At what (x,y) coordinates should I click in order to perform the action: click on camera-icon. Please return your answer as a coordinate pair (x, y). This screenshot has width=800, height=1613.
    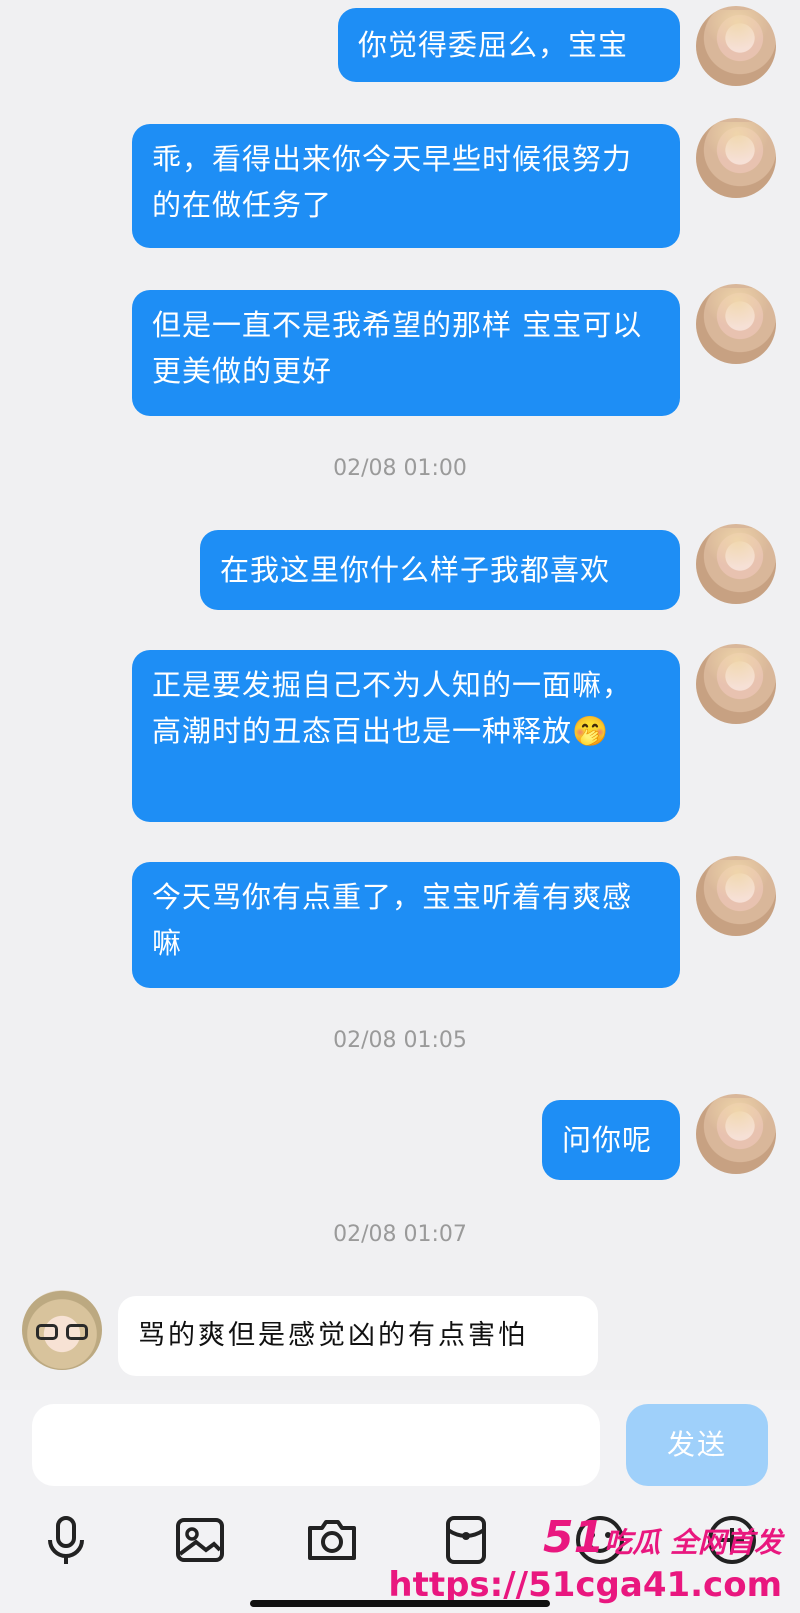
    Looking at the image, I should click on (332, 1540).